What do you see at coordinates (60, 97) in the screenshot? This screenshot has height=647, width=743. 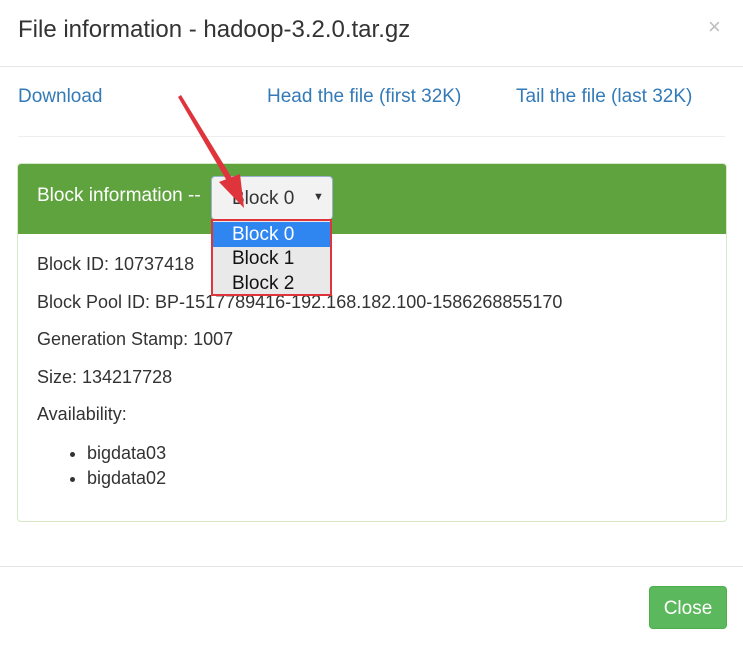 I see `download-link: Download` at bounding box center [60, 97].